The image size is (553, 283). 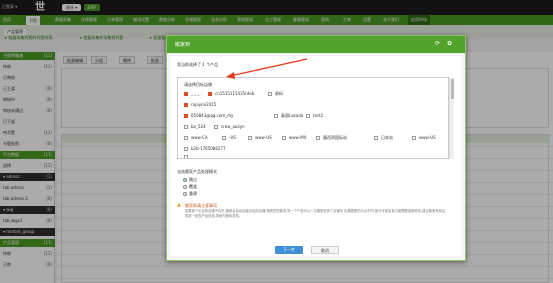 I want to click on arrow-head, so click(x=230, y=75).